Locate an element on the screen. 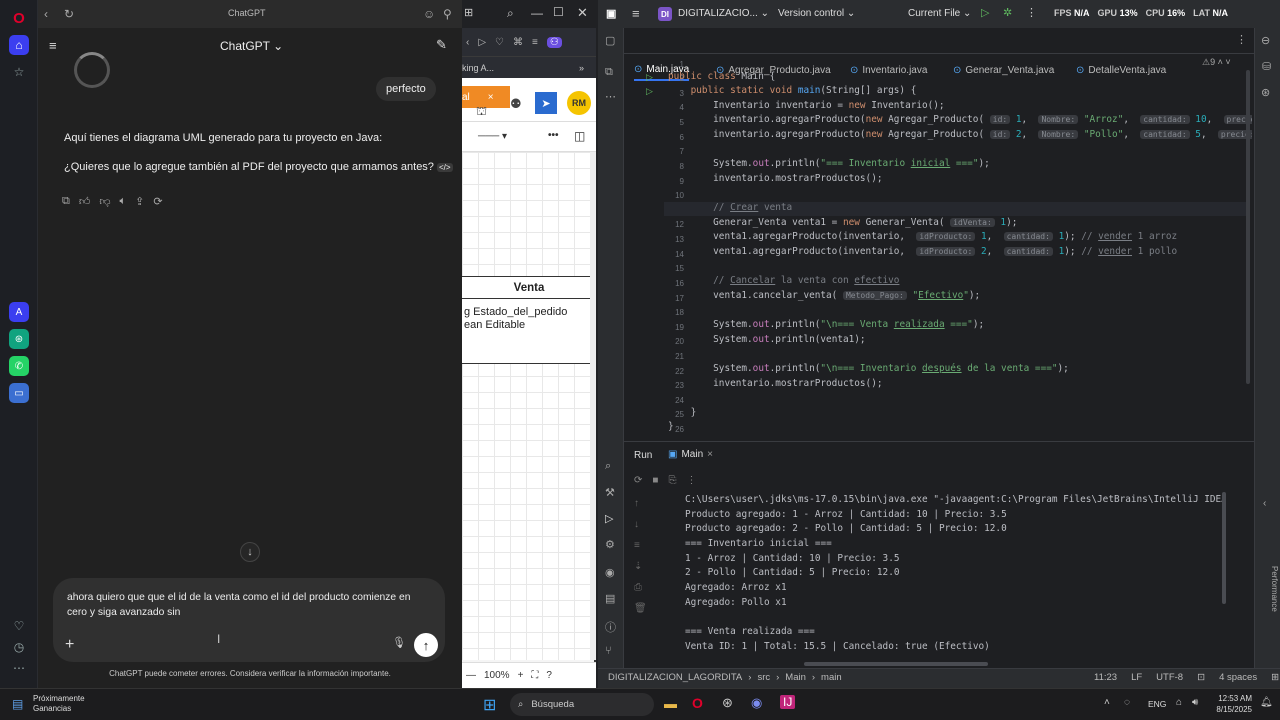  collapse-icon: ‹ is located at coordinates (1264, 503).